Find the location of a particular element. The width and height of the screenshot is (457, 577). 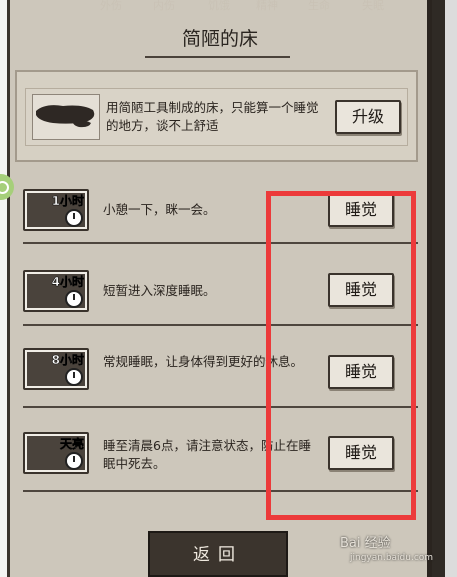

top-status-tabs: 外伤 内伤 饥饿 精神 生命 失眠 is located at coordinates (220, 6).